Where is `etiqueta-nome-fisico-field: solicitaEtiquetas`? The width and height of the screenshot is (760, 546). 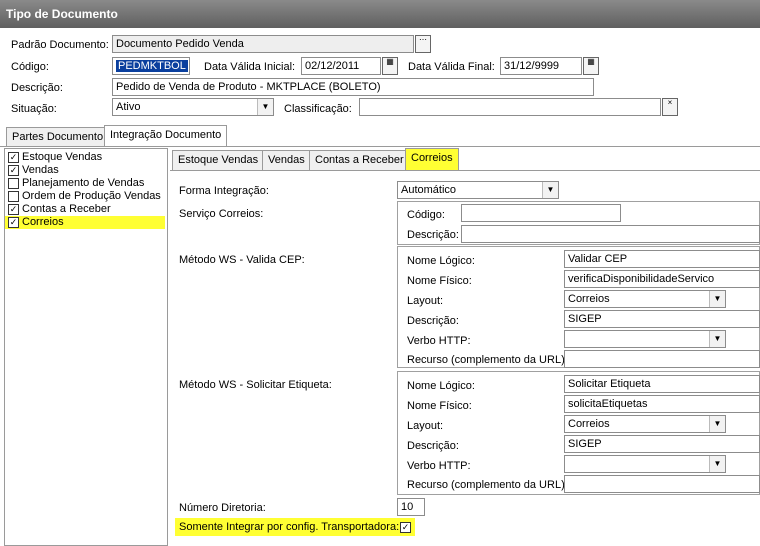 etiqueta-nome-fisico-field: solicitaEtiquetas is located at coordinates (662, 404).